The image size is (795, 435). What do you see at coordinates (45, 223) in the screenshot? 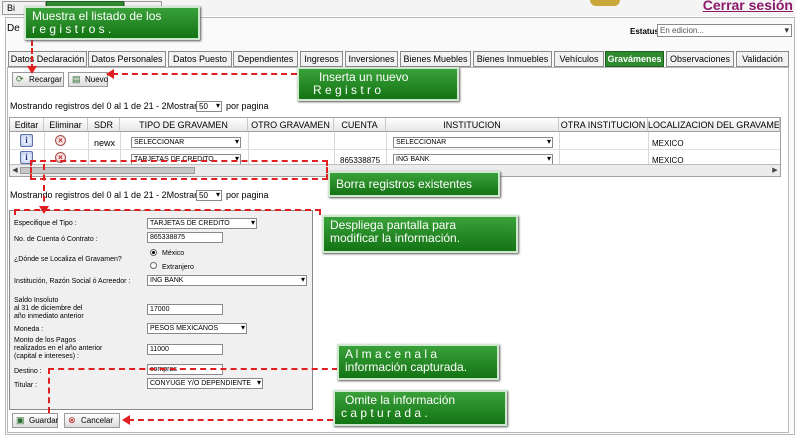
I see `tipo-label: Especifique el Tipo :` at bounding box center [45, 223].